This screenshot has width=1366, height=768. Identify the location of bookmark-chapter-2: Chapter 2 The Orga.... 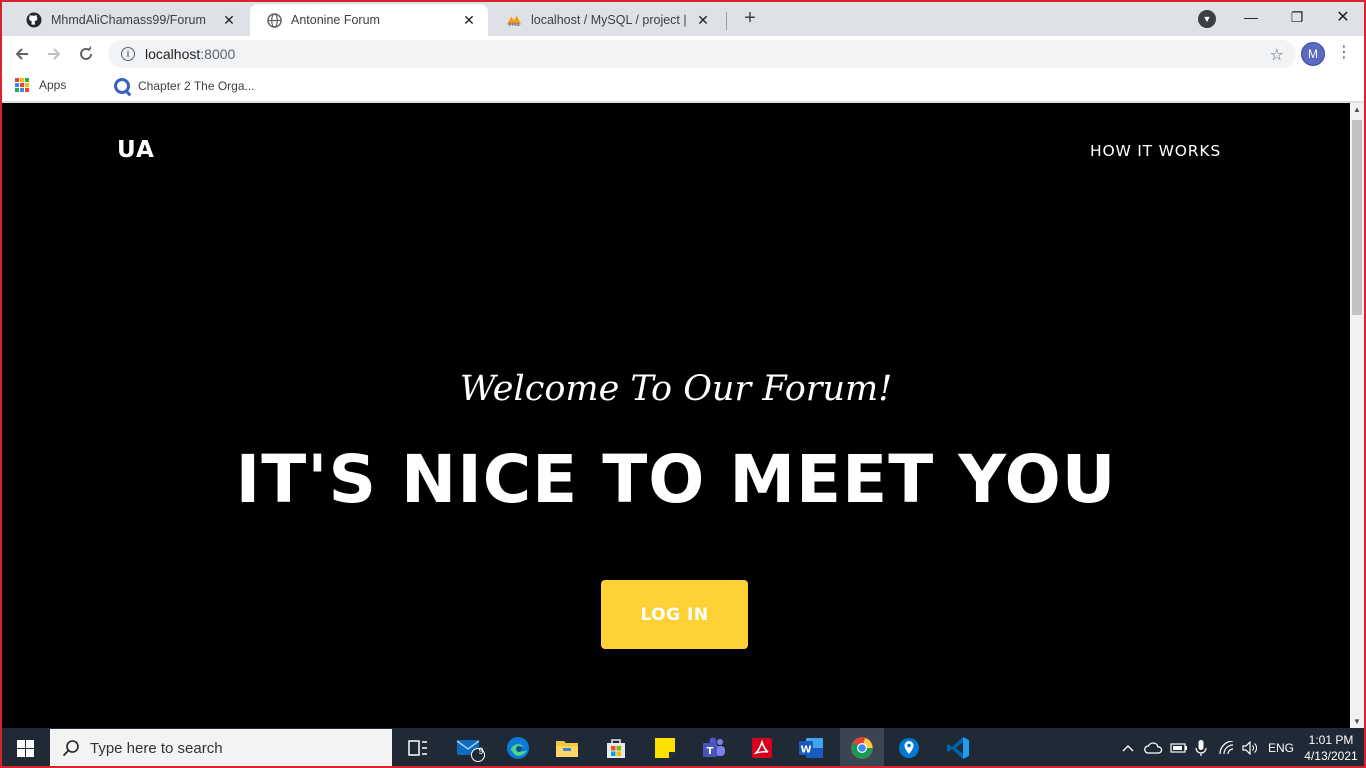
(184, 86).